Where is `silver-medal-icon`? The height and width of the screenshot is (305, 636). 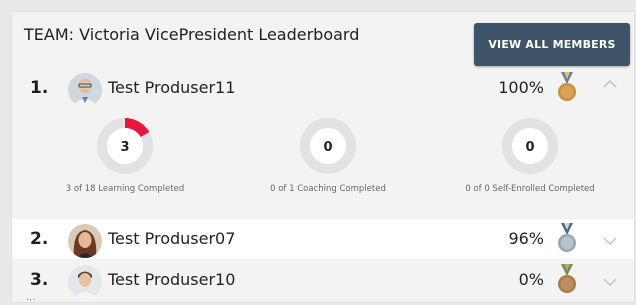 silver-medal-icon is located at coordinates (567, 239).